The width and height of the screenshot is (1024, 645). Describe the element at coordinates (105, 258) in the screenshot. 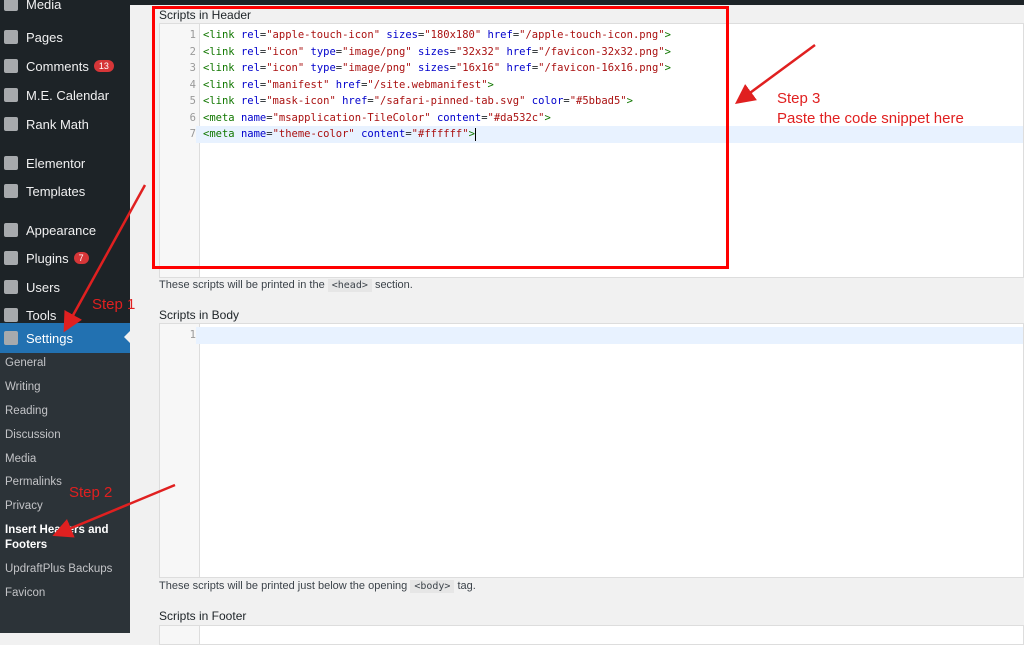

I see `step1-arrow` at that location.